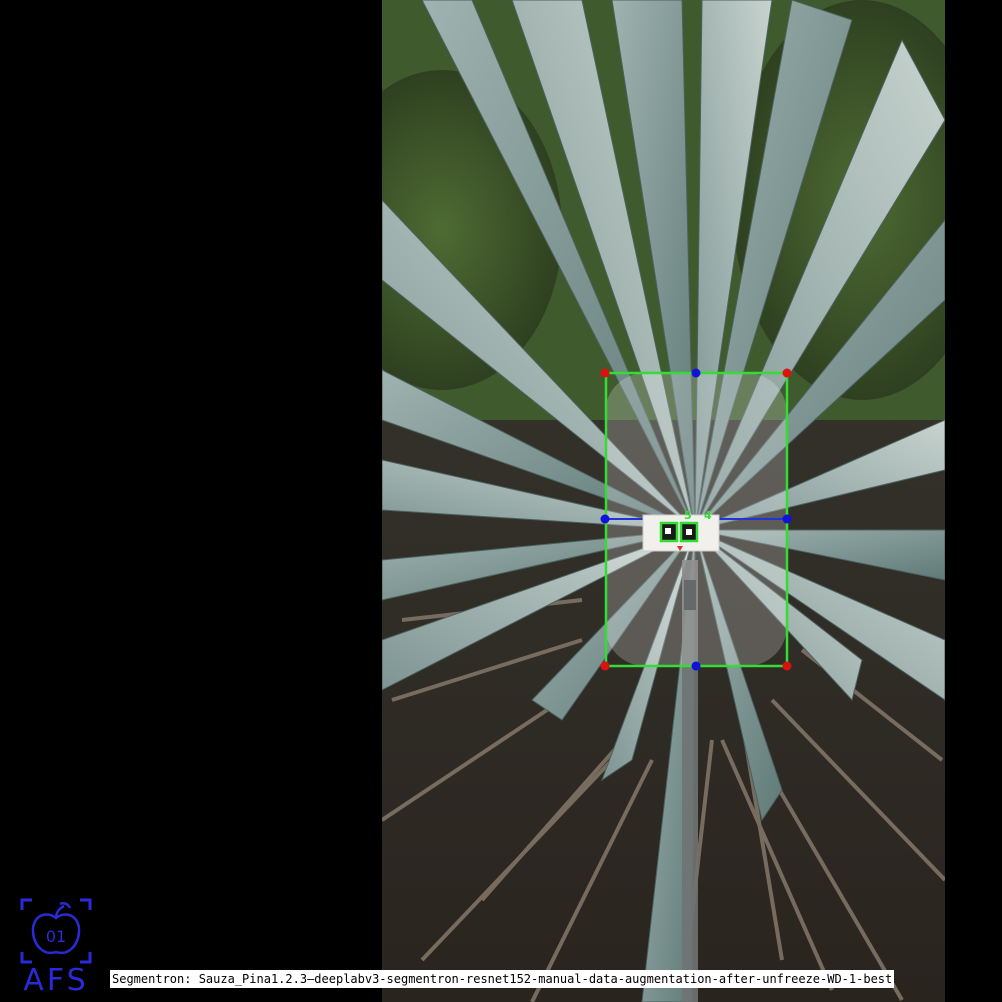 Image resolution: width=1002 pixels, height=1002 pixels. Describe the element at coordinates (787, 373) in the screenshot. I see `corner-point-top-right` at that location.